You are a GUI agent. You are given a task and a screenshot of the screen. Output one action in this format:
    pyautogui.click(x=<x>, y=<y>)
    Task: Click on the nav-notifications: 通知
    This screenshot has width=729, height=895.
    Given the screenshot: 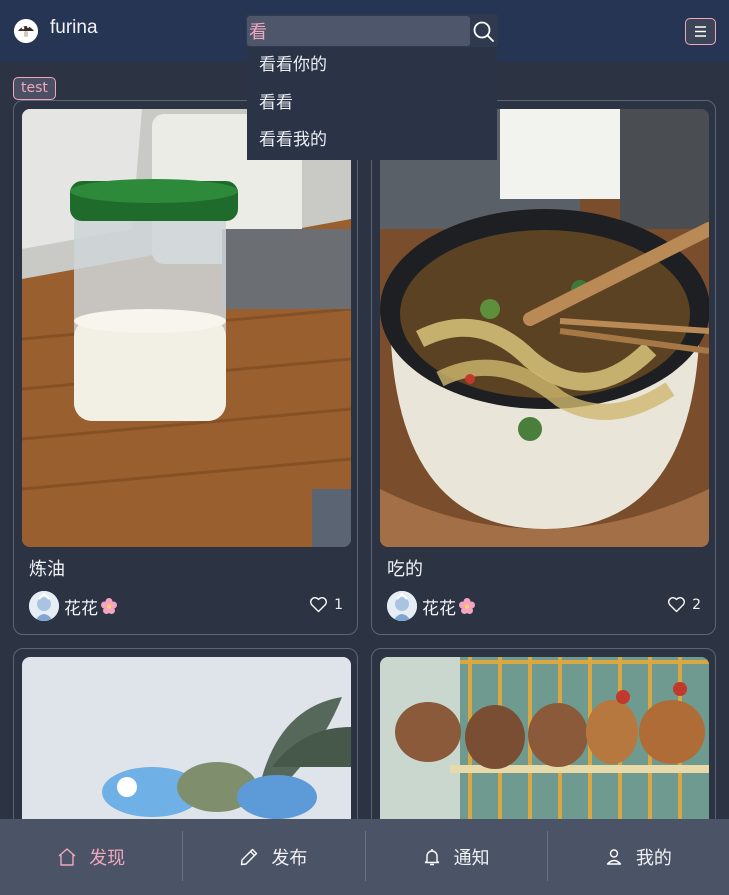 What is the action you would take?
    pyautogui.click(x=455, y=857)
    